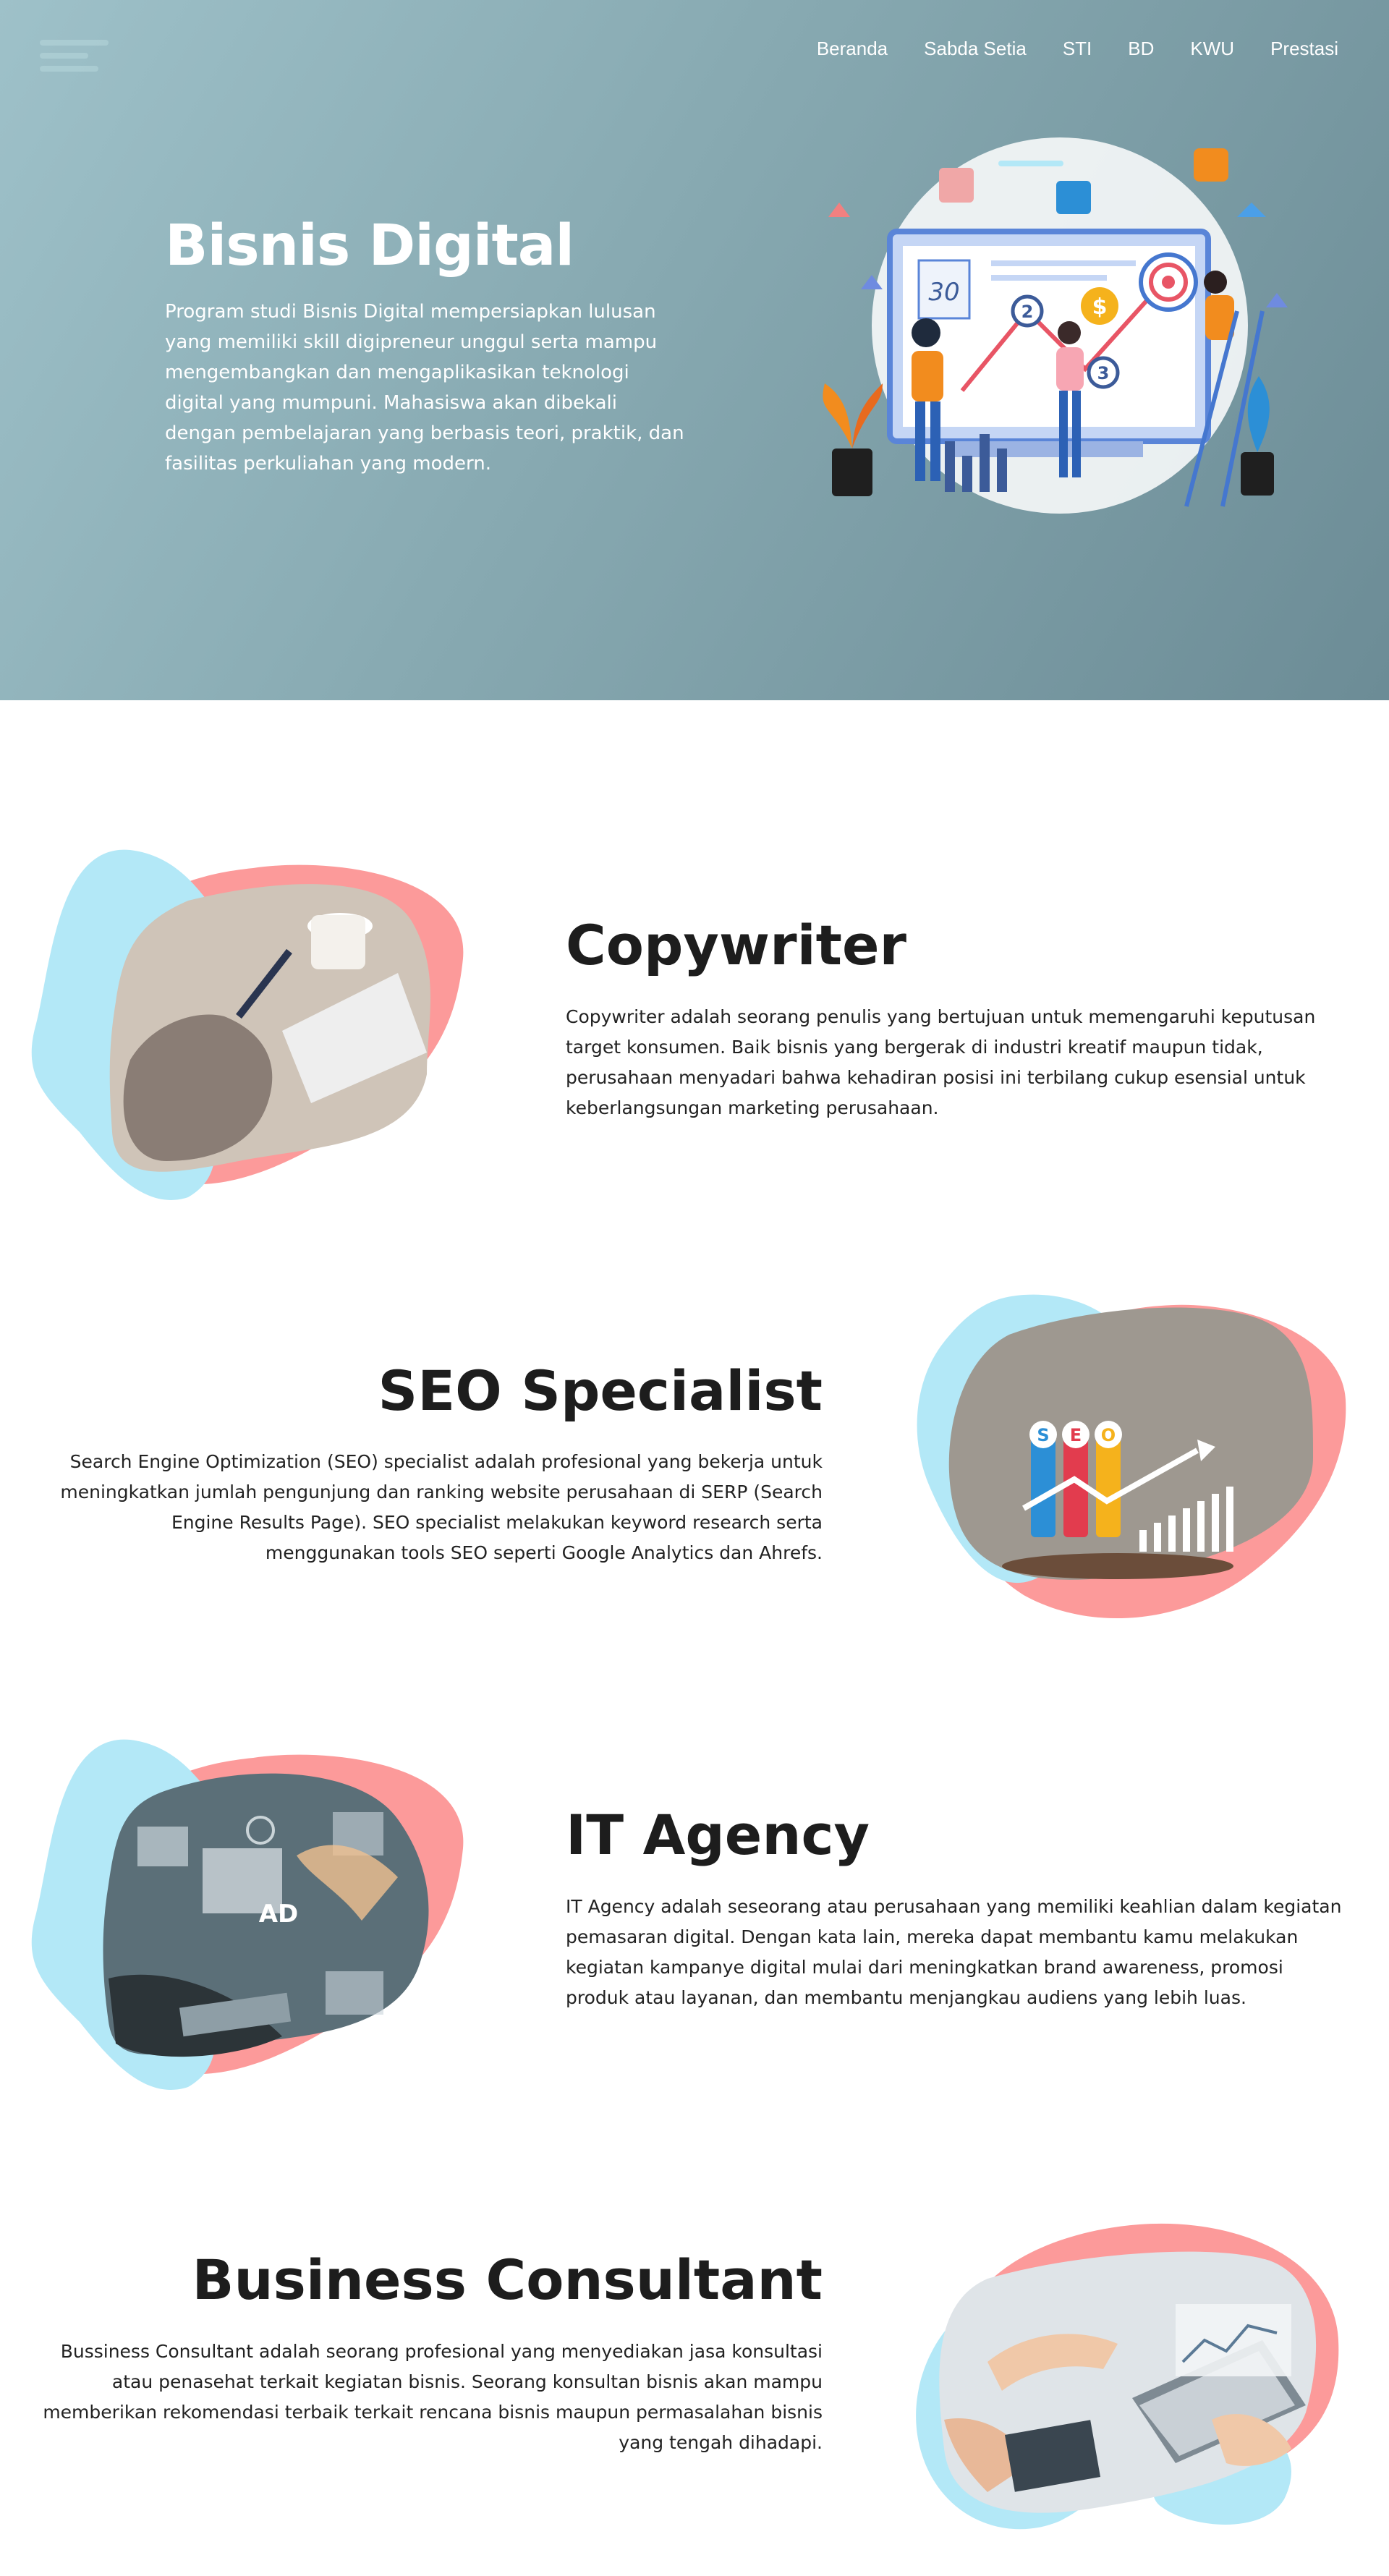 The height and width of the screenshot is (2576, 1389). What do you see at coordinates (1108, 1435) in the screenshot?
I see `seo-letter-o: O` at bounding box center [1108, 1435].